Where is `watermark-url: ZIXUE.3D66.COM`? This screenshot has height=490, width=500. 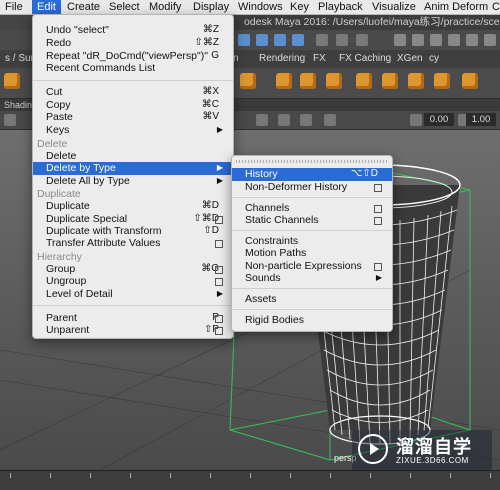 watermark-url: ZIXUE.3D66.COM is located at coordinates (432, 460).